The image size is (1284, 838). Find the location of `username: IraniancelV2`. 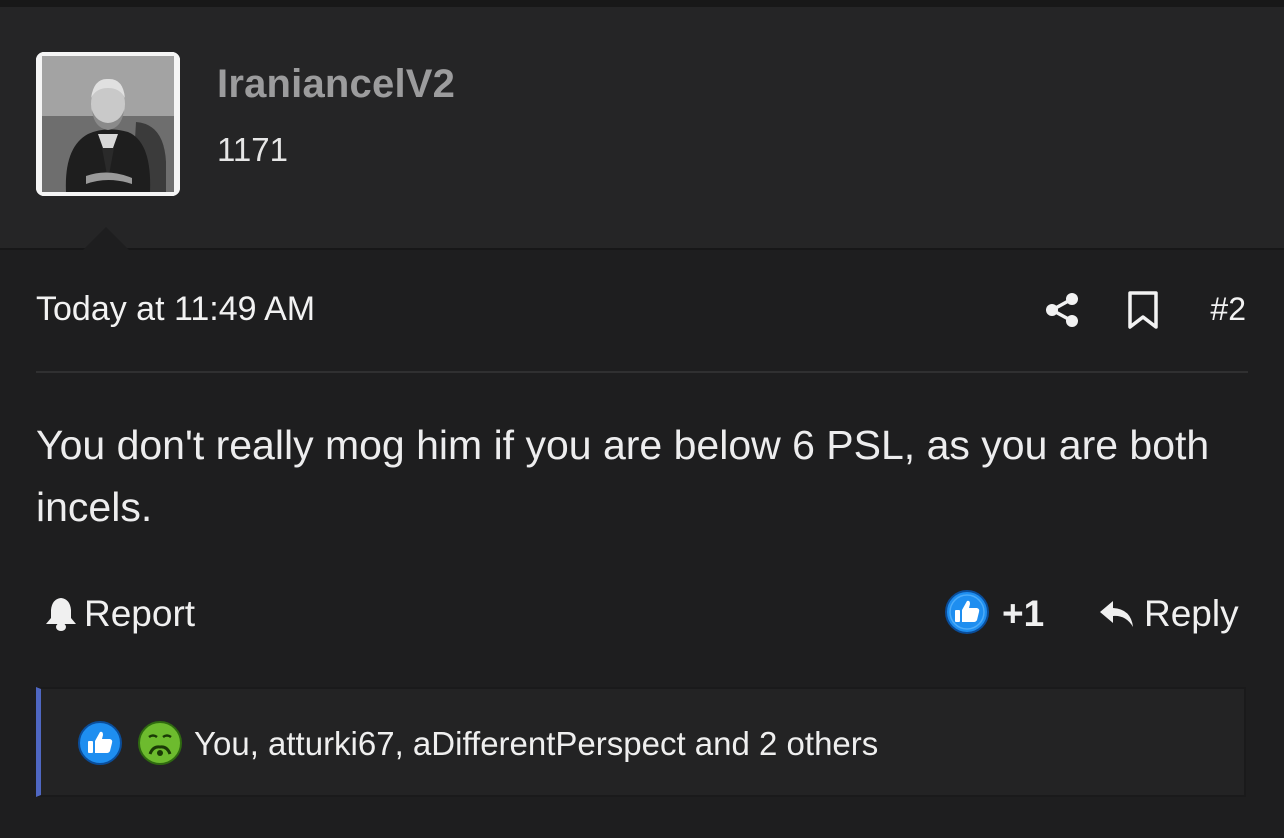

username: IraniancelV2 is located at coordinates (336, 84).